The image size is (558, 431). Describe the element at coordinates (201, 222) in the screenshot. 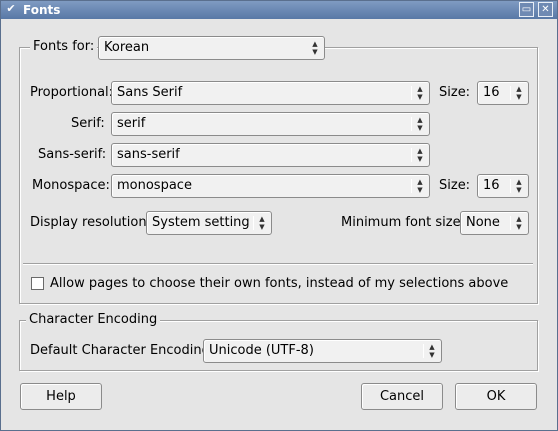

I see `display-resolution-value: System setting` at that location.